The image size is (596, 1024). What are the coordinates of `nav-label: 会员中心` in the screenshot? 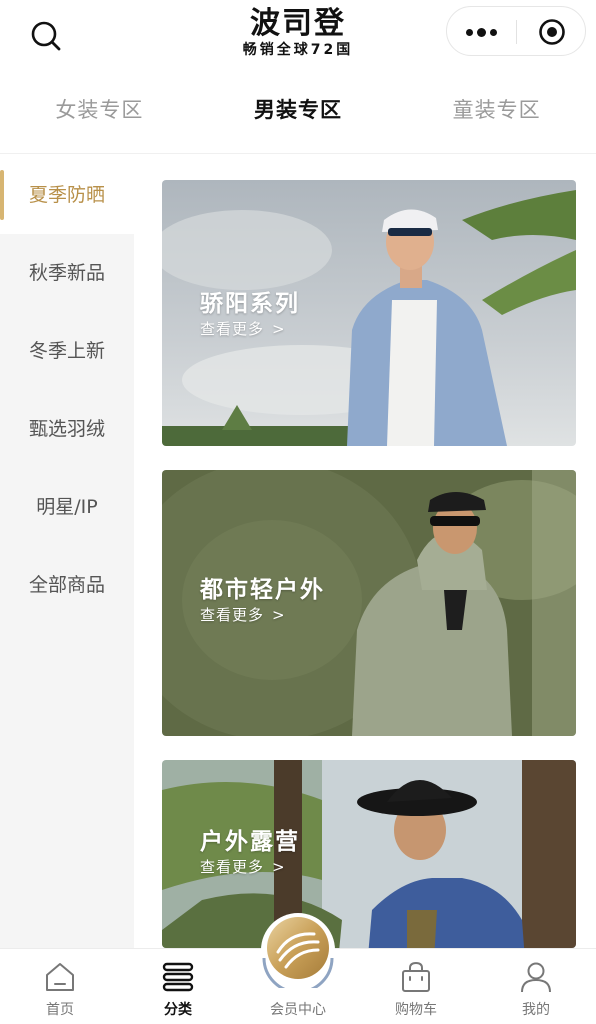 It's located at (298, 1010).